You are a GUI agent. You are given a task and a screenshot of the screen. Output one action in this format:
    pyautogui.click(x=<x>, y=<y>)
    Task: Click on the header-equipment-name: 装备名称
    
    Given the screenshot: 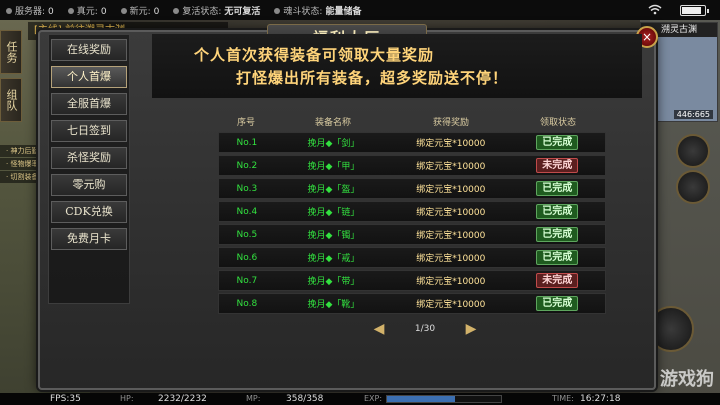 What is the action you would take?
    pyautogui.click(x=332, y=122)
    